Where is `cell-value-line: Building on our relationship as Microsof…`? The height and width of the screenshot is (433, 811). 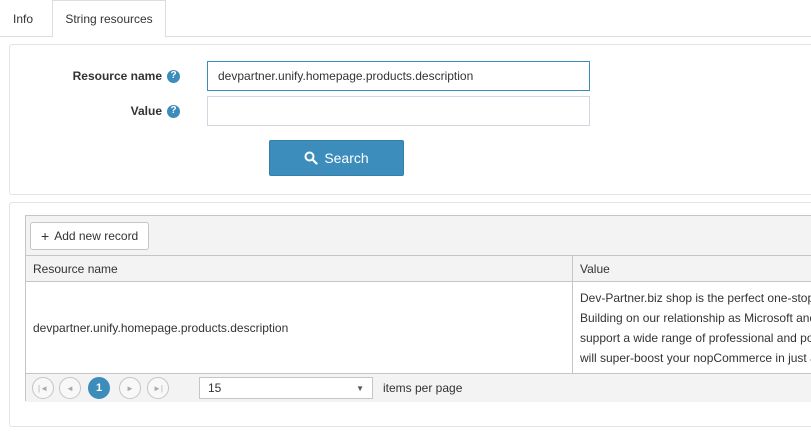 cell-value-line: Building on our relationship as Microsof… is located at coordinates (695, 318).